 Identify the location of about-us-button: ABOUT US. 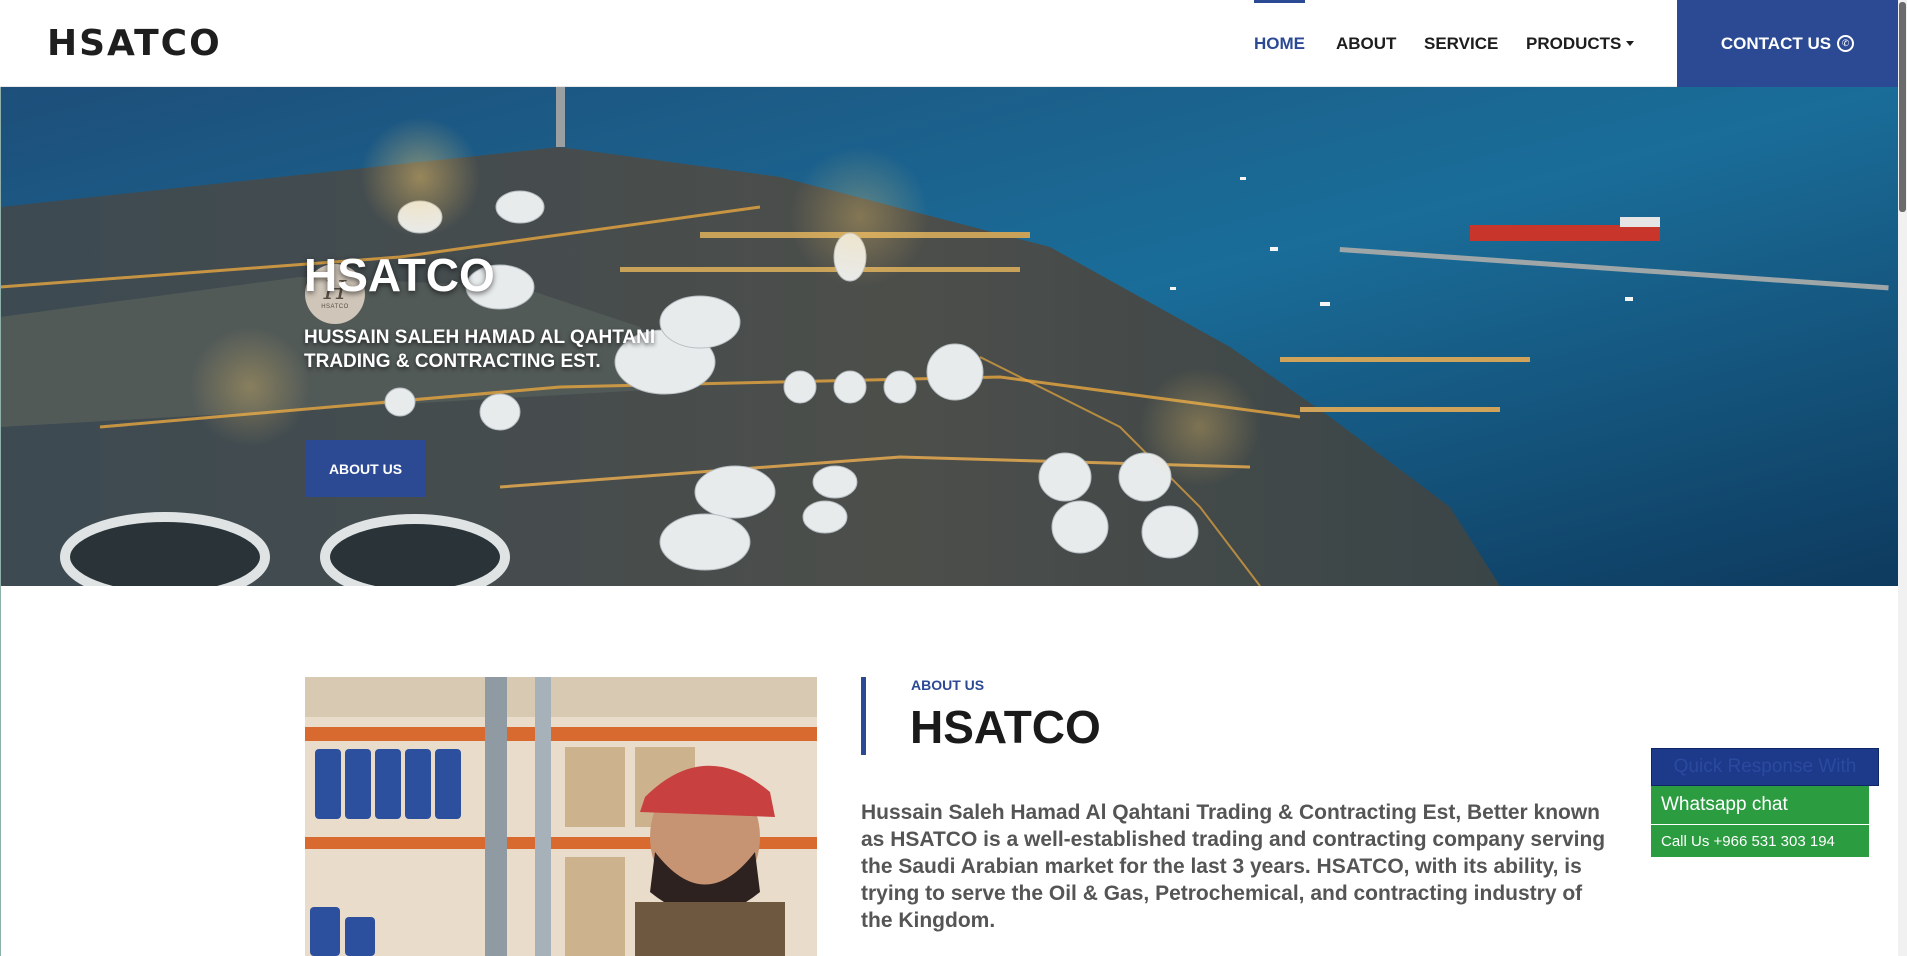
(365, 468).